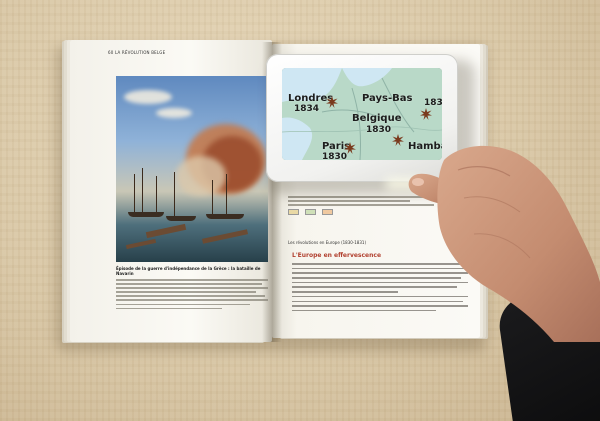  I want to click on map-label-top-right-year: 1830, so click(433, 103).